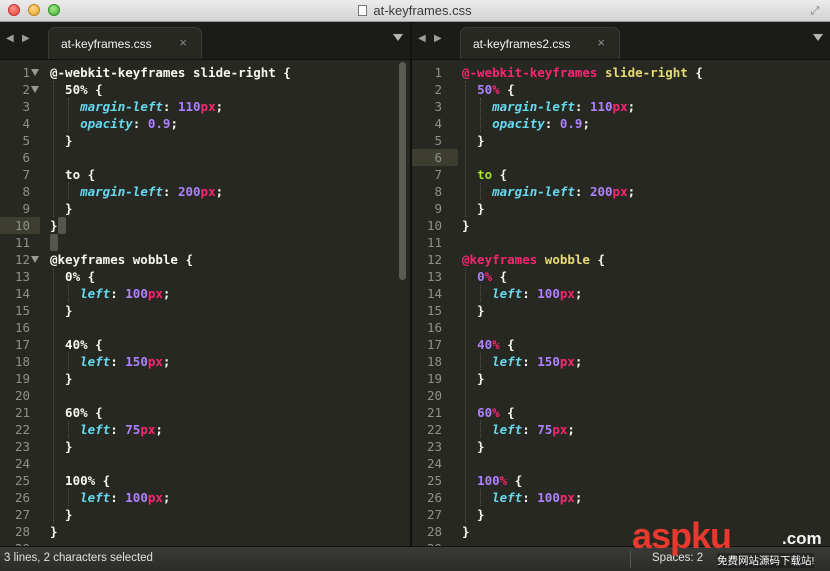 The image size is (830, 571). I want to click on code-token: 150, so click(548, 361).